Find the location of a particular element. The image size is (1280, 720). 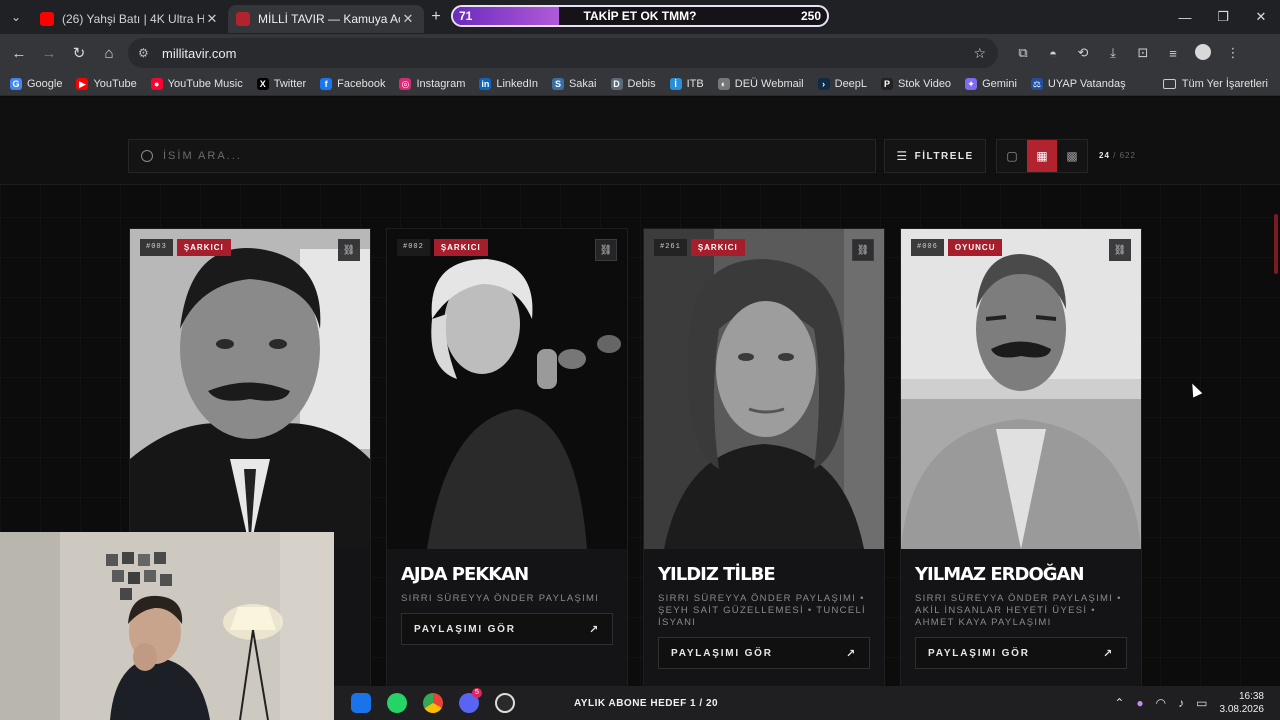

date: 3.08.2026 is located at coordinates (1242, 709).